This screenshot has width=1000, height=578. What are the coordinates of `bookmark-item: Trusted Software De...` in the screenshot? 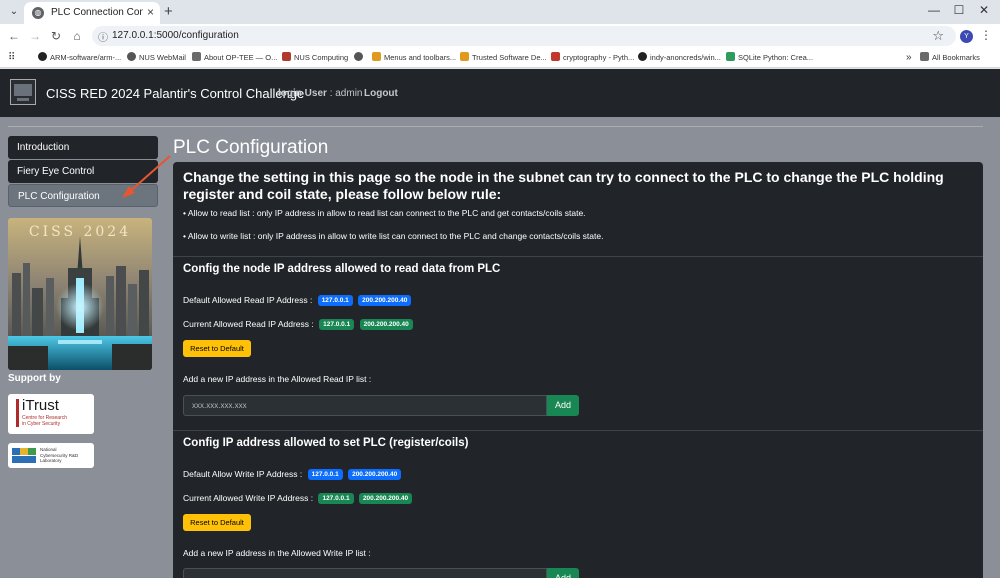 It's located at (503, 58).